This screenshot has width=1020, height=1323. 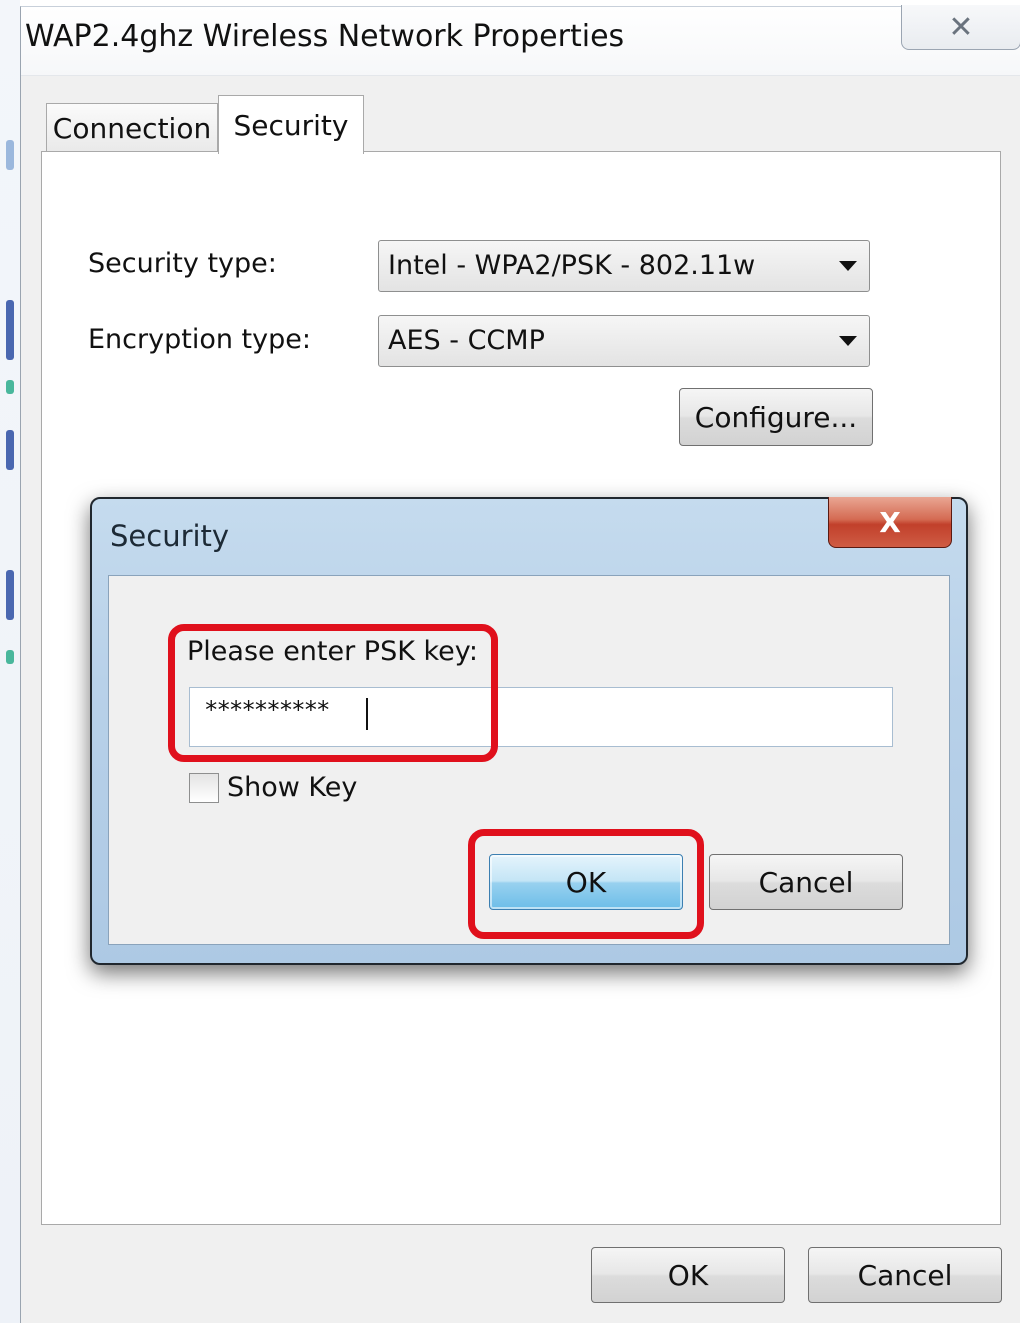 I want to click on security-cancel-button: Cancel, so click(x=806, y=882).